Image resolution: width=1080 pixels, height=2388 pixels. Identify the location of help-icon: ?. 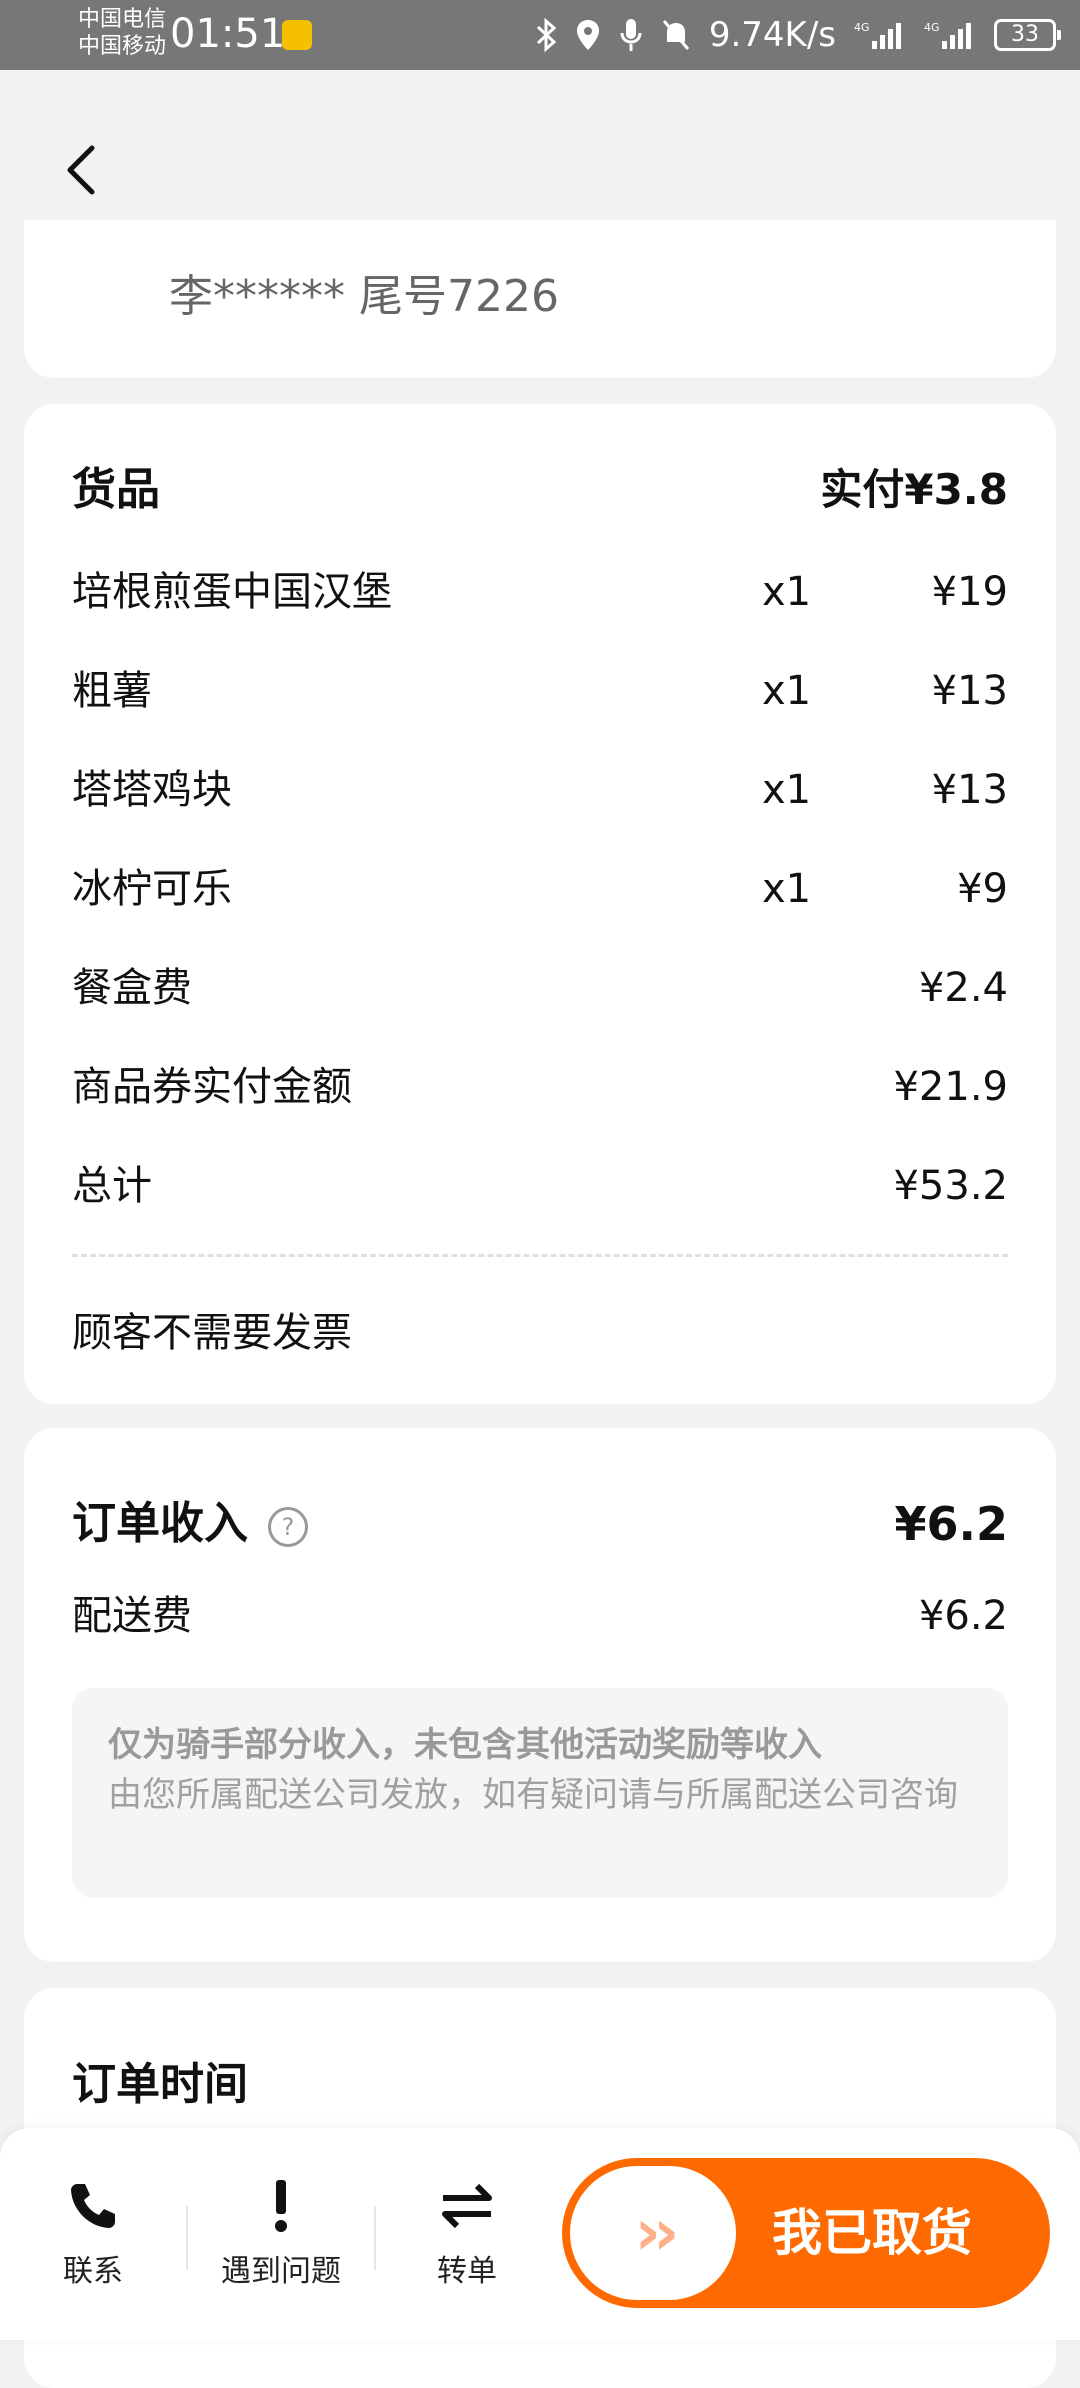
(288, 1527).